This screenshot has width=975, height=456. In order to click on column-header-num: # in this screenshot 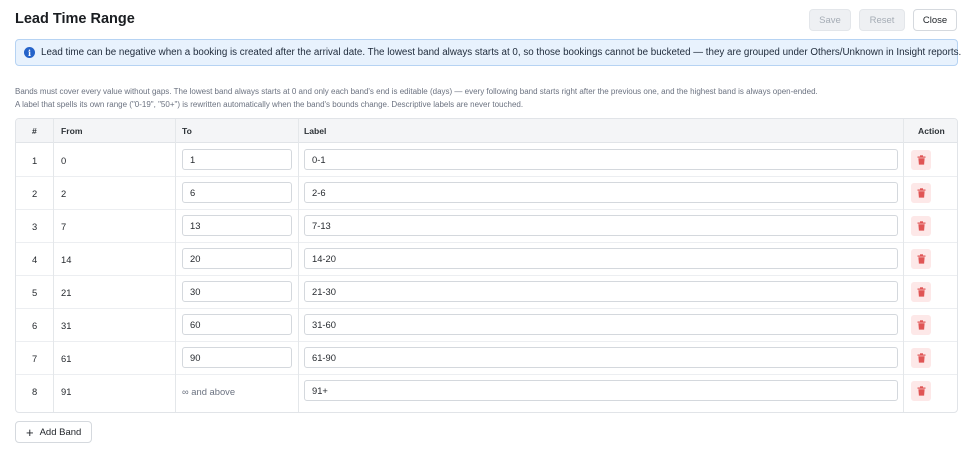, I will do `click(34, 131)`.